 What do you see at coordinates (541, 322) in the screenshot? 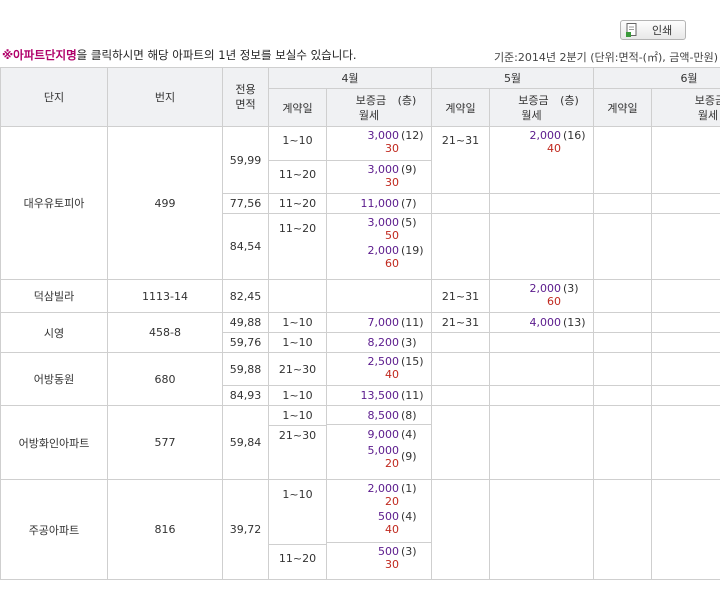
I see `deposit-cell: 4,000 (13)` at bounding box center [541, 322].